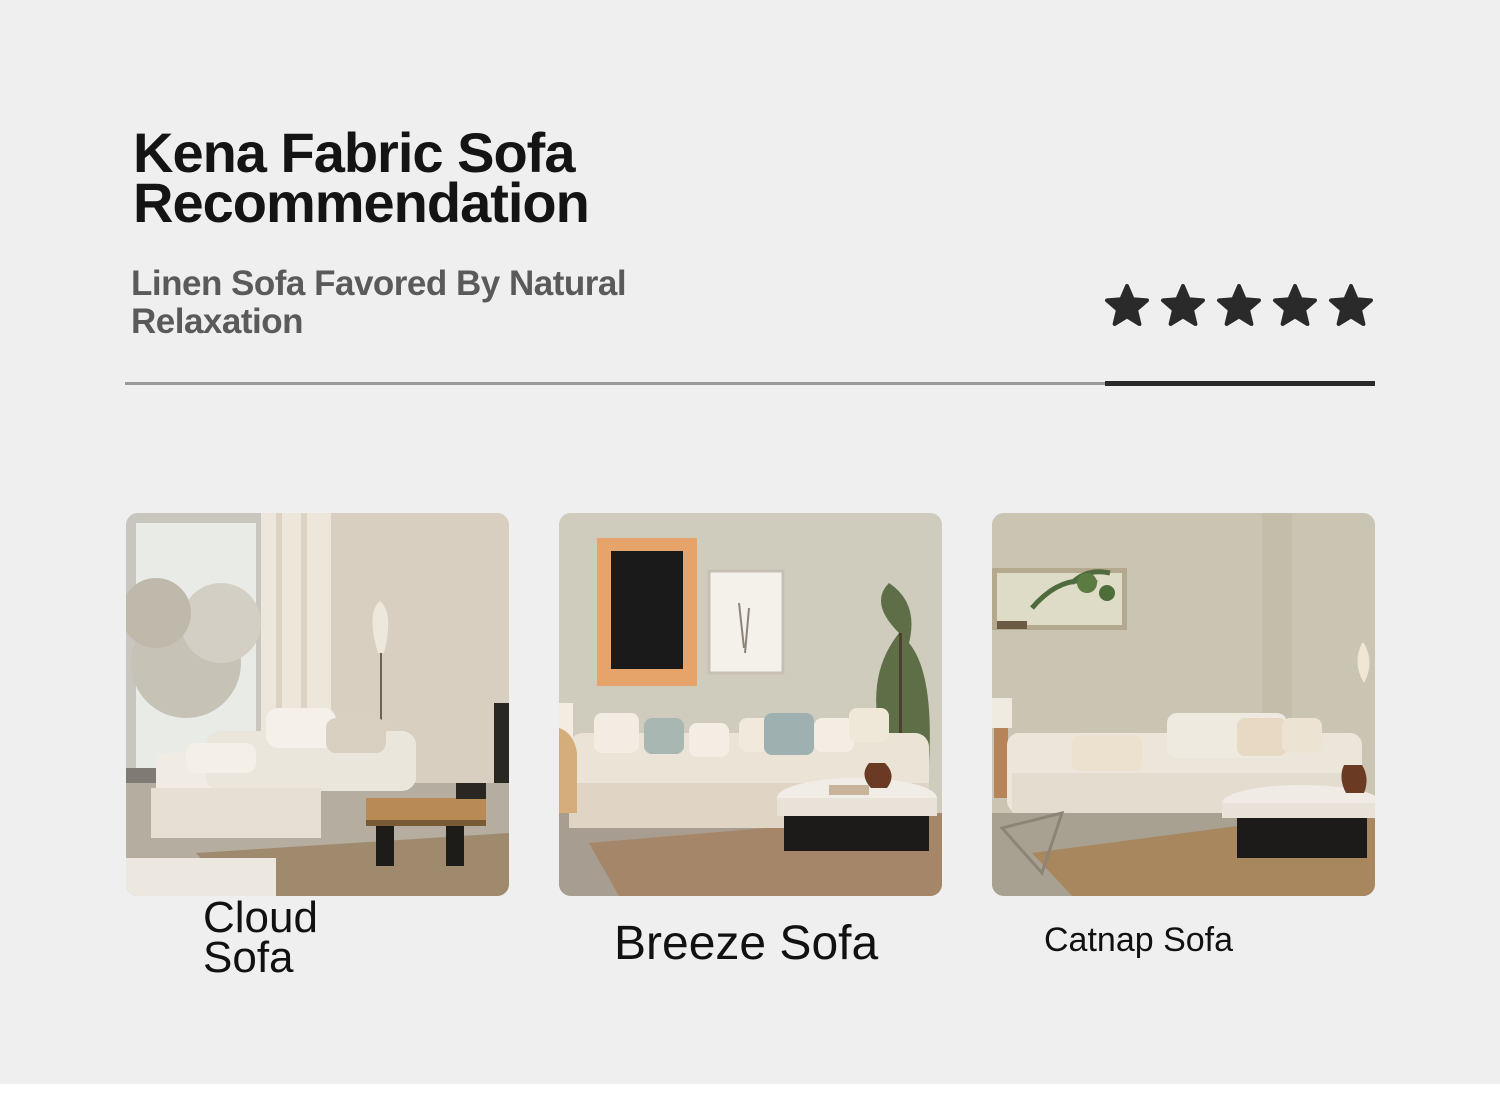 Image resolution: width=1500 pixels, height=1104 pixels. I want to click on page-title: Kena Fabric Sofa Recommendation, so click(361, 177).